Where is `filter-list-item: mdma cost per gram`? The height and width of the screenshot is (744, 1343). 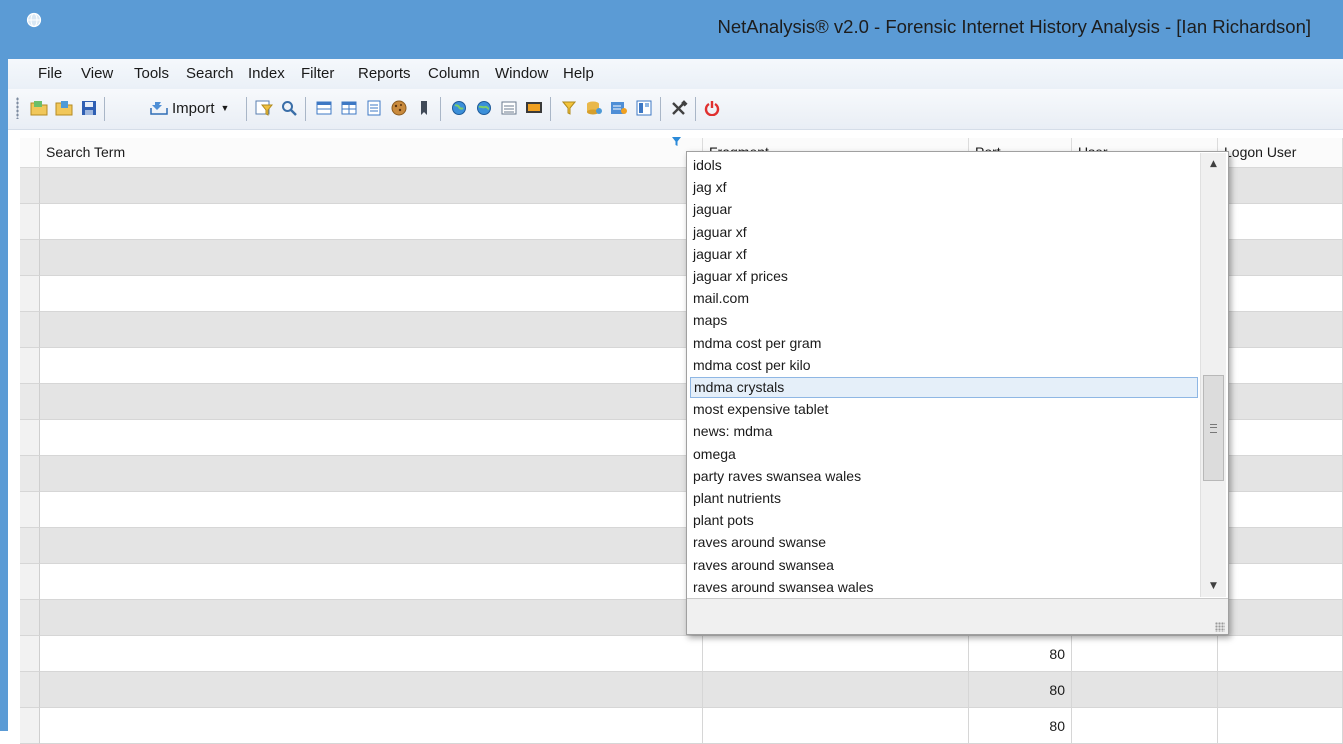
filter-list-item: mdma cost per gram is located at coordinates (944, 343).